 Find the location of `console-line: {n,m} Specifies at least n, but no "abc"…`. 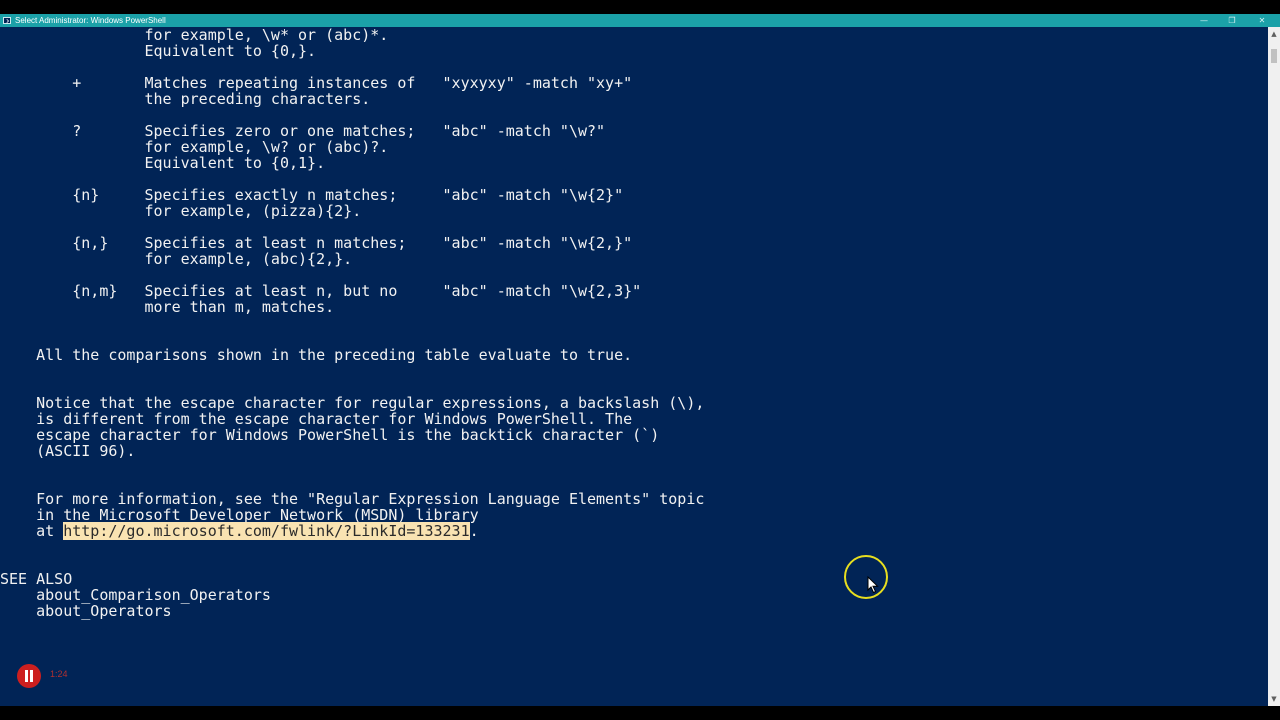

console-line: {n,m} Specifies at least n, but no "abc"… is located at coordinates (321, 291).